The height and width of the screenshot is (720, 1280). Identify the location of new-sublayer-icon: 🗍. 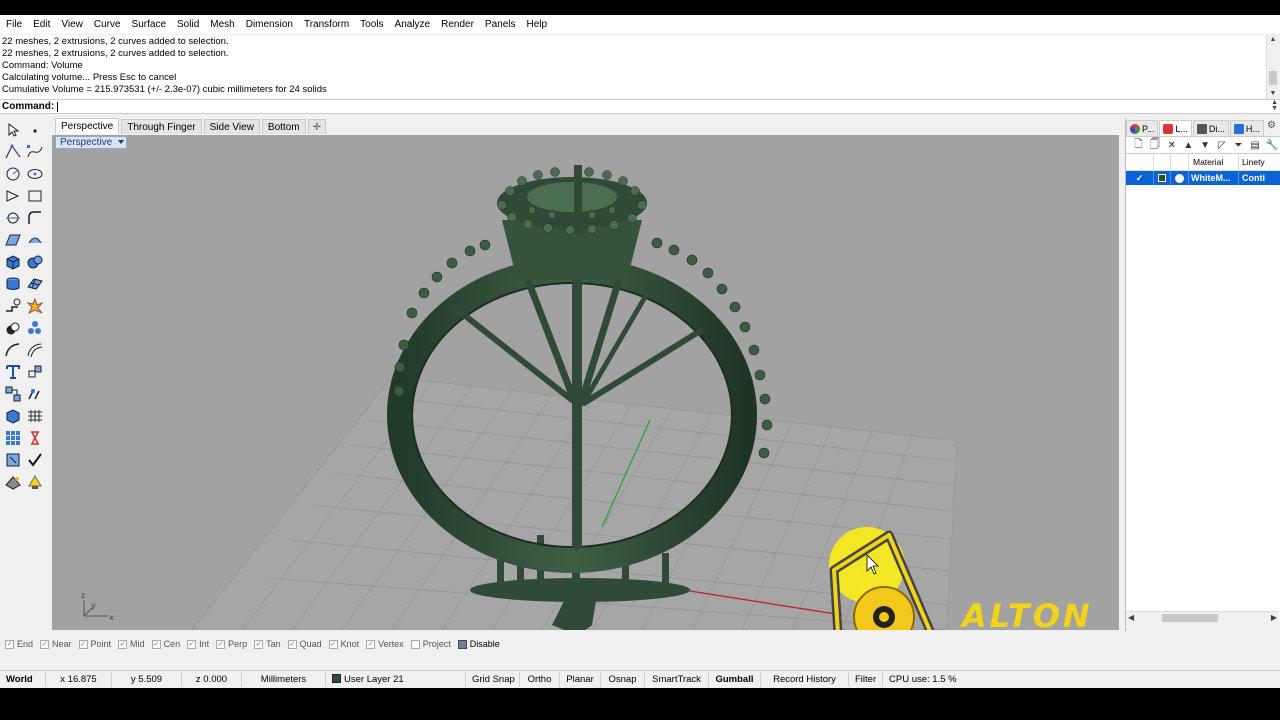
(1155, 145).